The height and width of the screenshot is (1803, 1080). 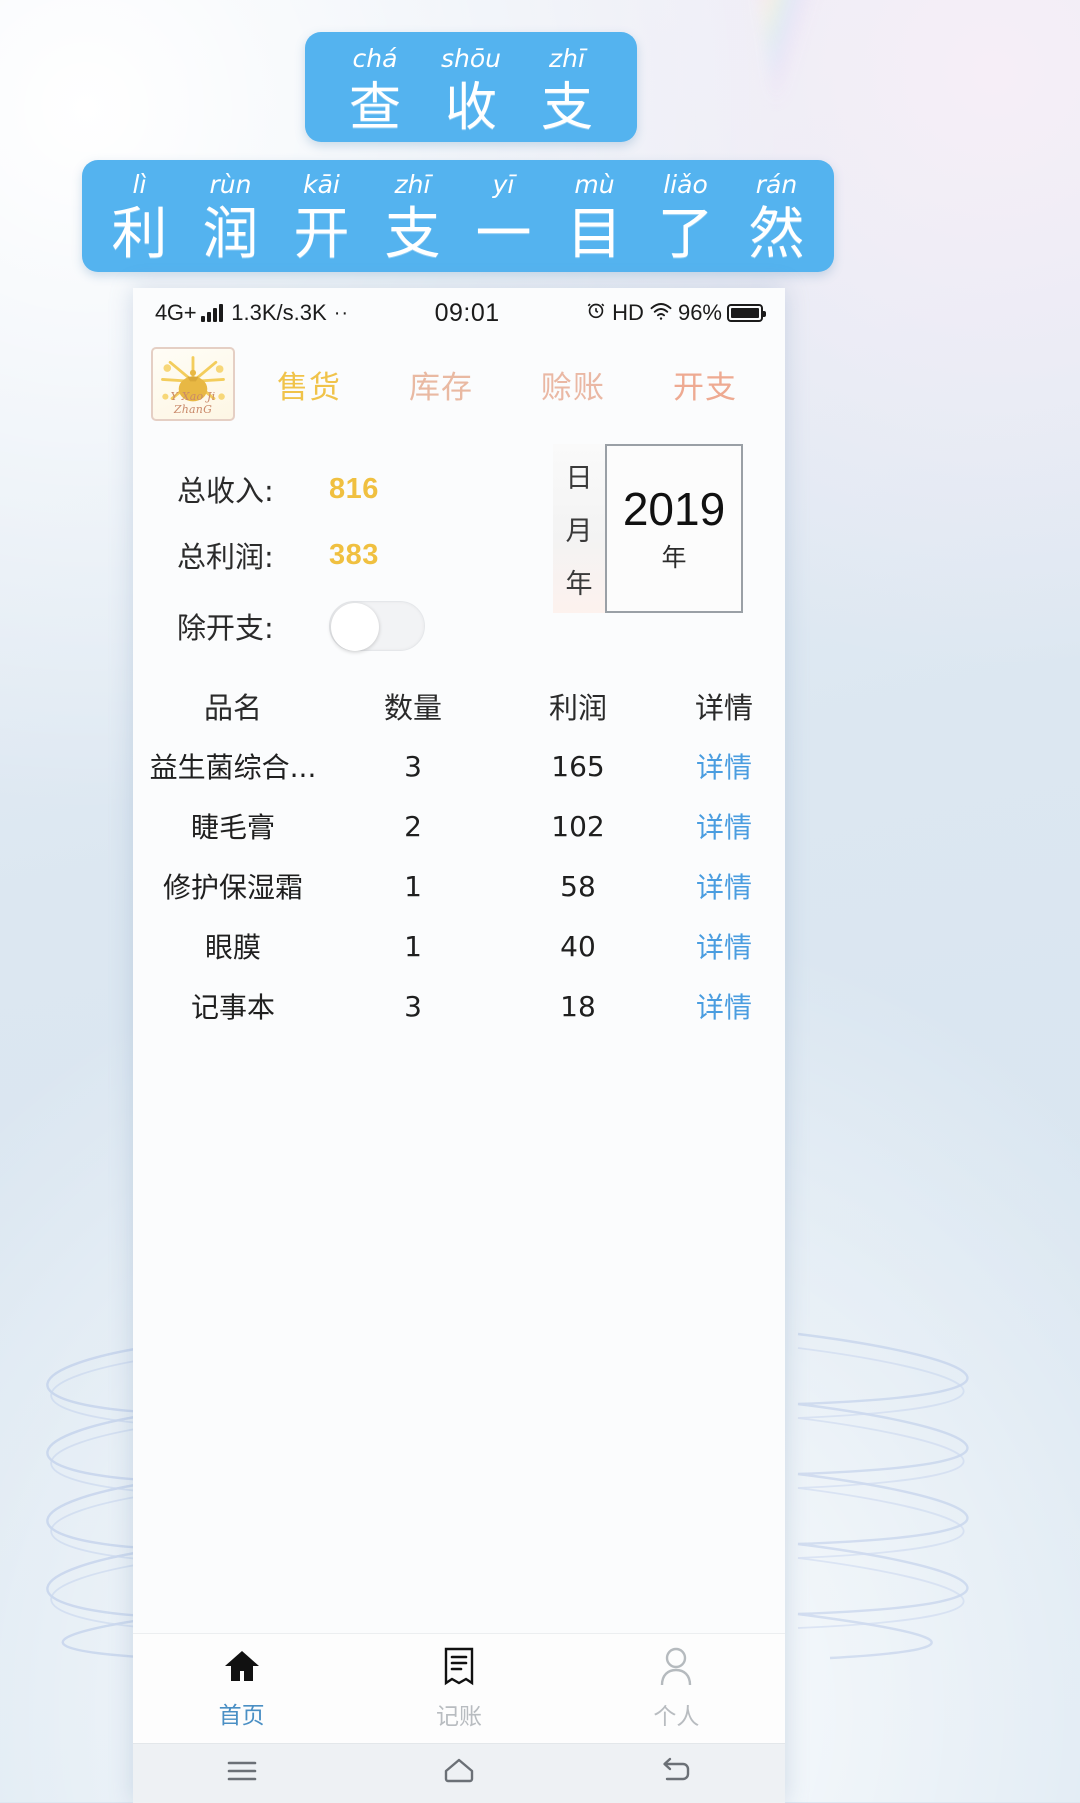 What do you see at coordinates (354, 554) in the screenshot?
I see `total-profit-value: 383` at bounding box center [354, 554].